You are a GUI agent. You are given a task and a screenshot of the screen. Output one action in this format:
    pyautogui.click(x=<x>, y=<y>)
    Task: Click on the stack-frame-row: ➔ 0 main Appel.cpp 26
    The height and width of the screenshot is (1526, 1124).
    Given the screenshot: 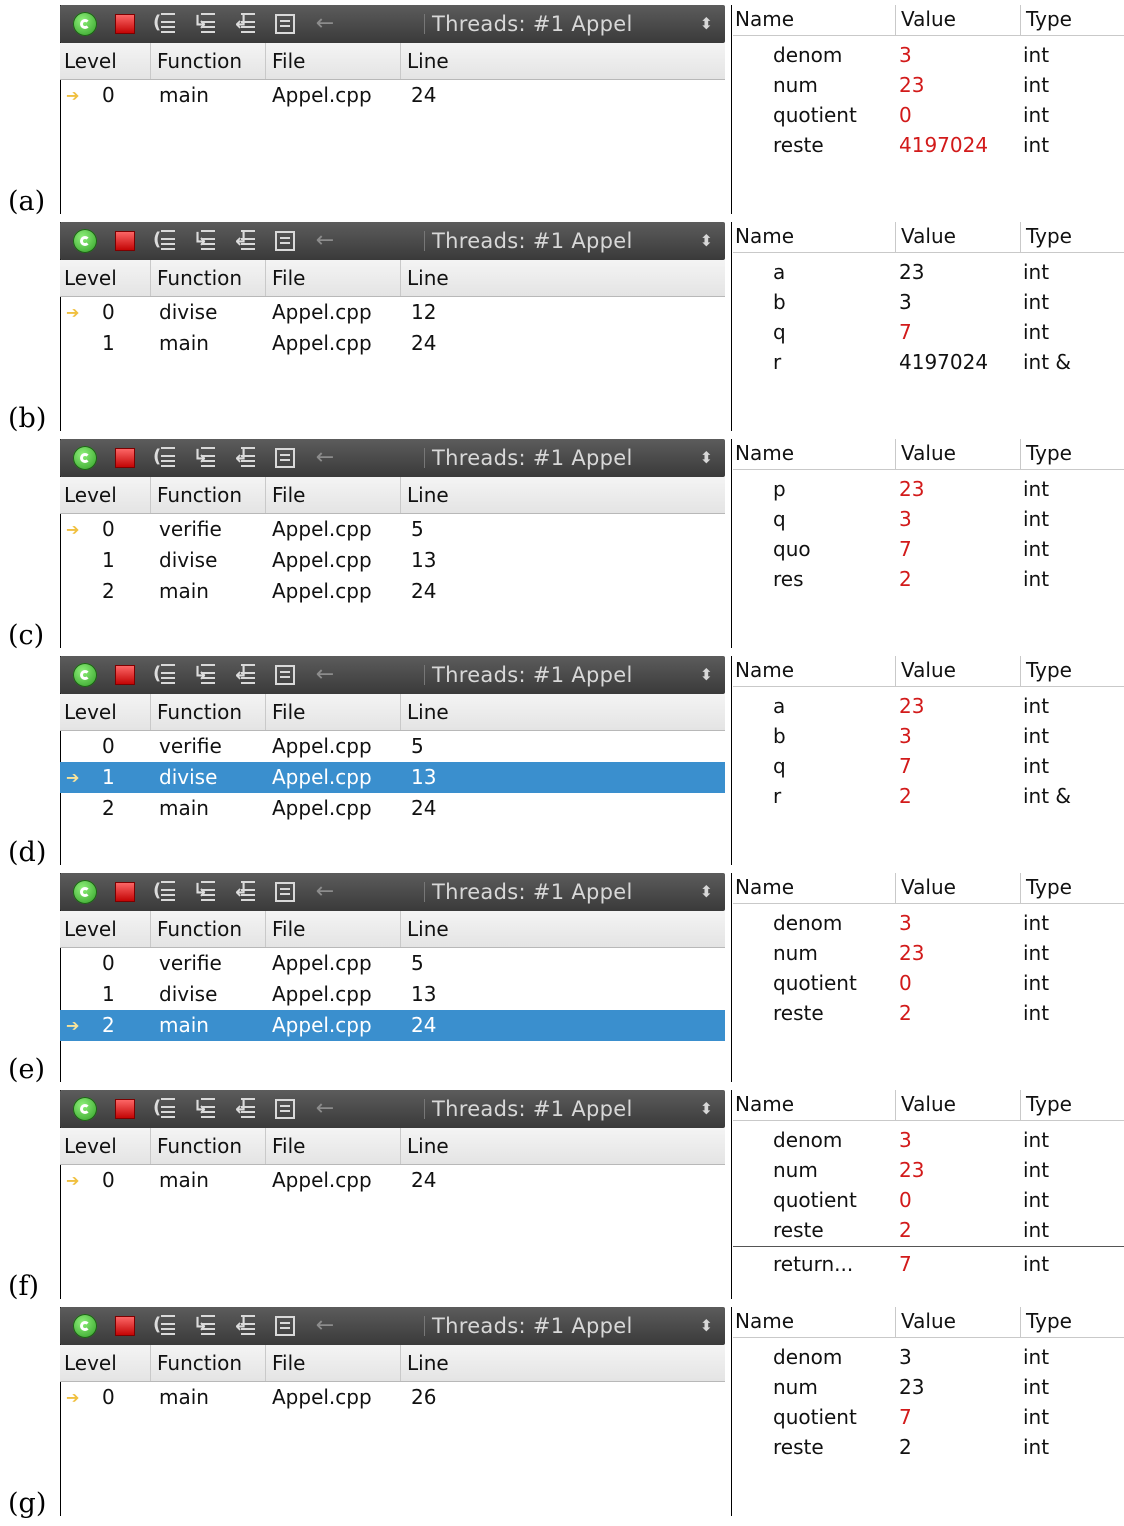 What is the action you would take?
    pyautogui.click(x=392, y=1397)
    